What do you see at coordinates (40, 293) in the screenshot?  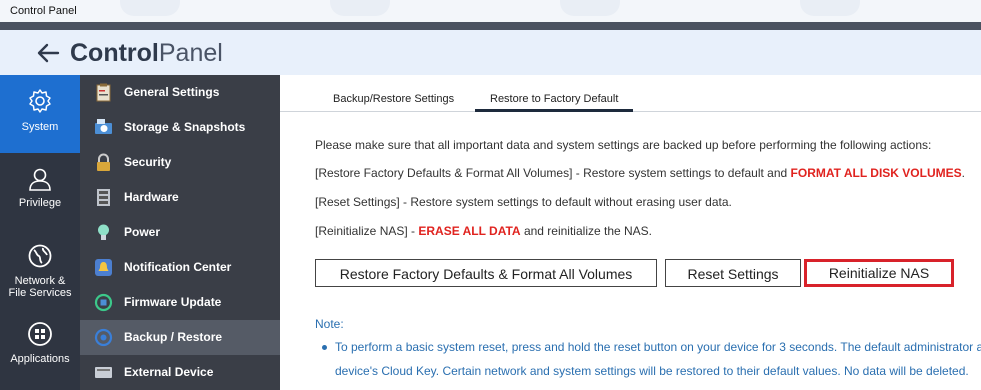 I see `rail-label-network-2: File Services` at bounding box center [40, 293].